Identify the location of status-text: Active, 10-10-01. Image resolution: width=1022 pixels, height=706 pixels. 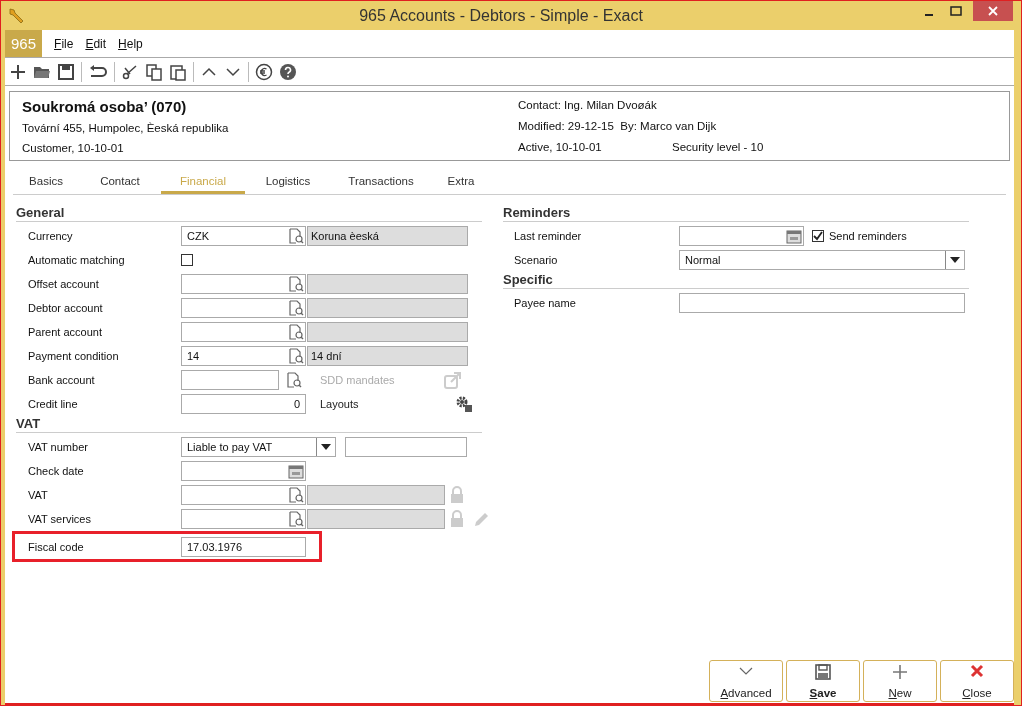
(560, 147).